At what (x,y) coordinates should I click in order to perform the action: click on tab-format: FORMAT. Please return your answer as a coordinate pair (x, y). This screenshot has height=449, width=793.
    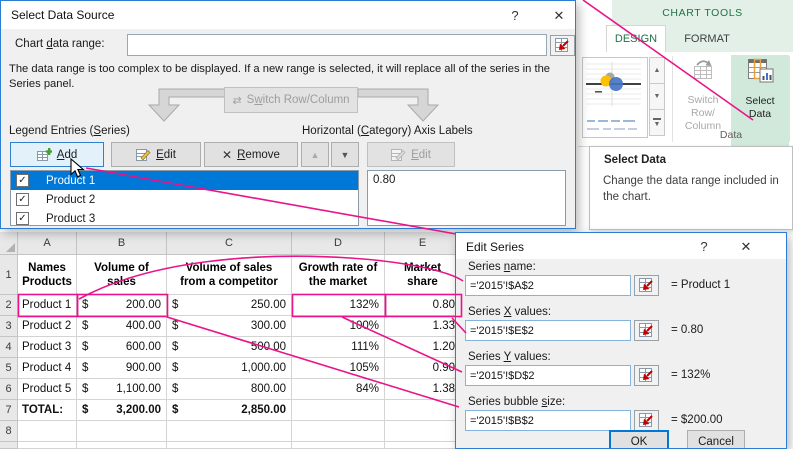
    Looking at the image, I should click on (707, 38).